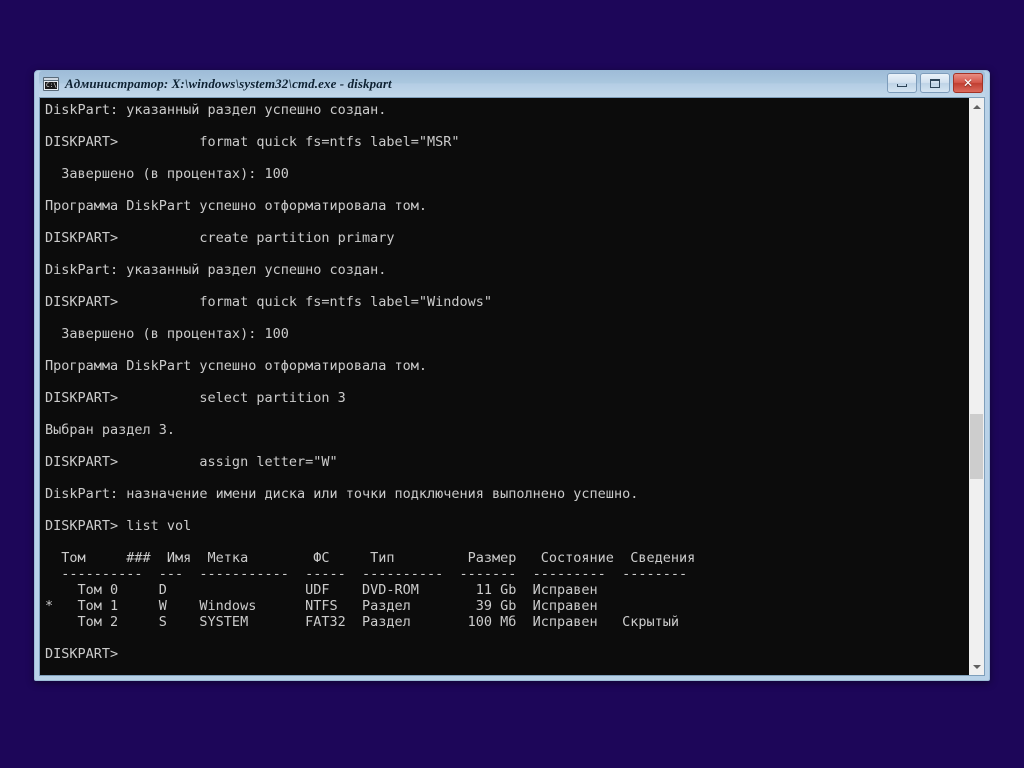 This screenshot has width=1024, height=768. Describe the element at coordinates (82, 654) in the screenshot. I see `console-line: DISKPART>` at that location.